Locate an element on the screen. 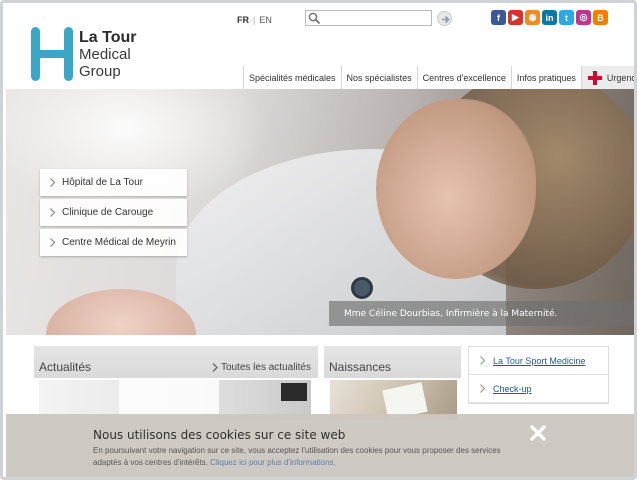 Image resolution: width=637 pixels, height=480 pixels. instagram-icon: ◎ is located at coordinates (583, 17).